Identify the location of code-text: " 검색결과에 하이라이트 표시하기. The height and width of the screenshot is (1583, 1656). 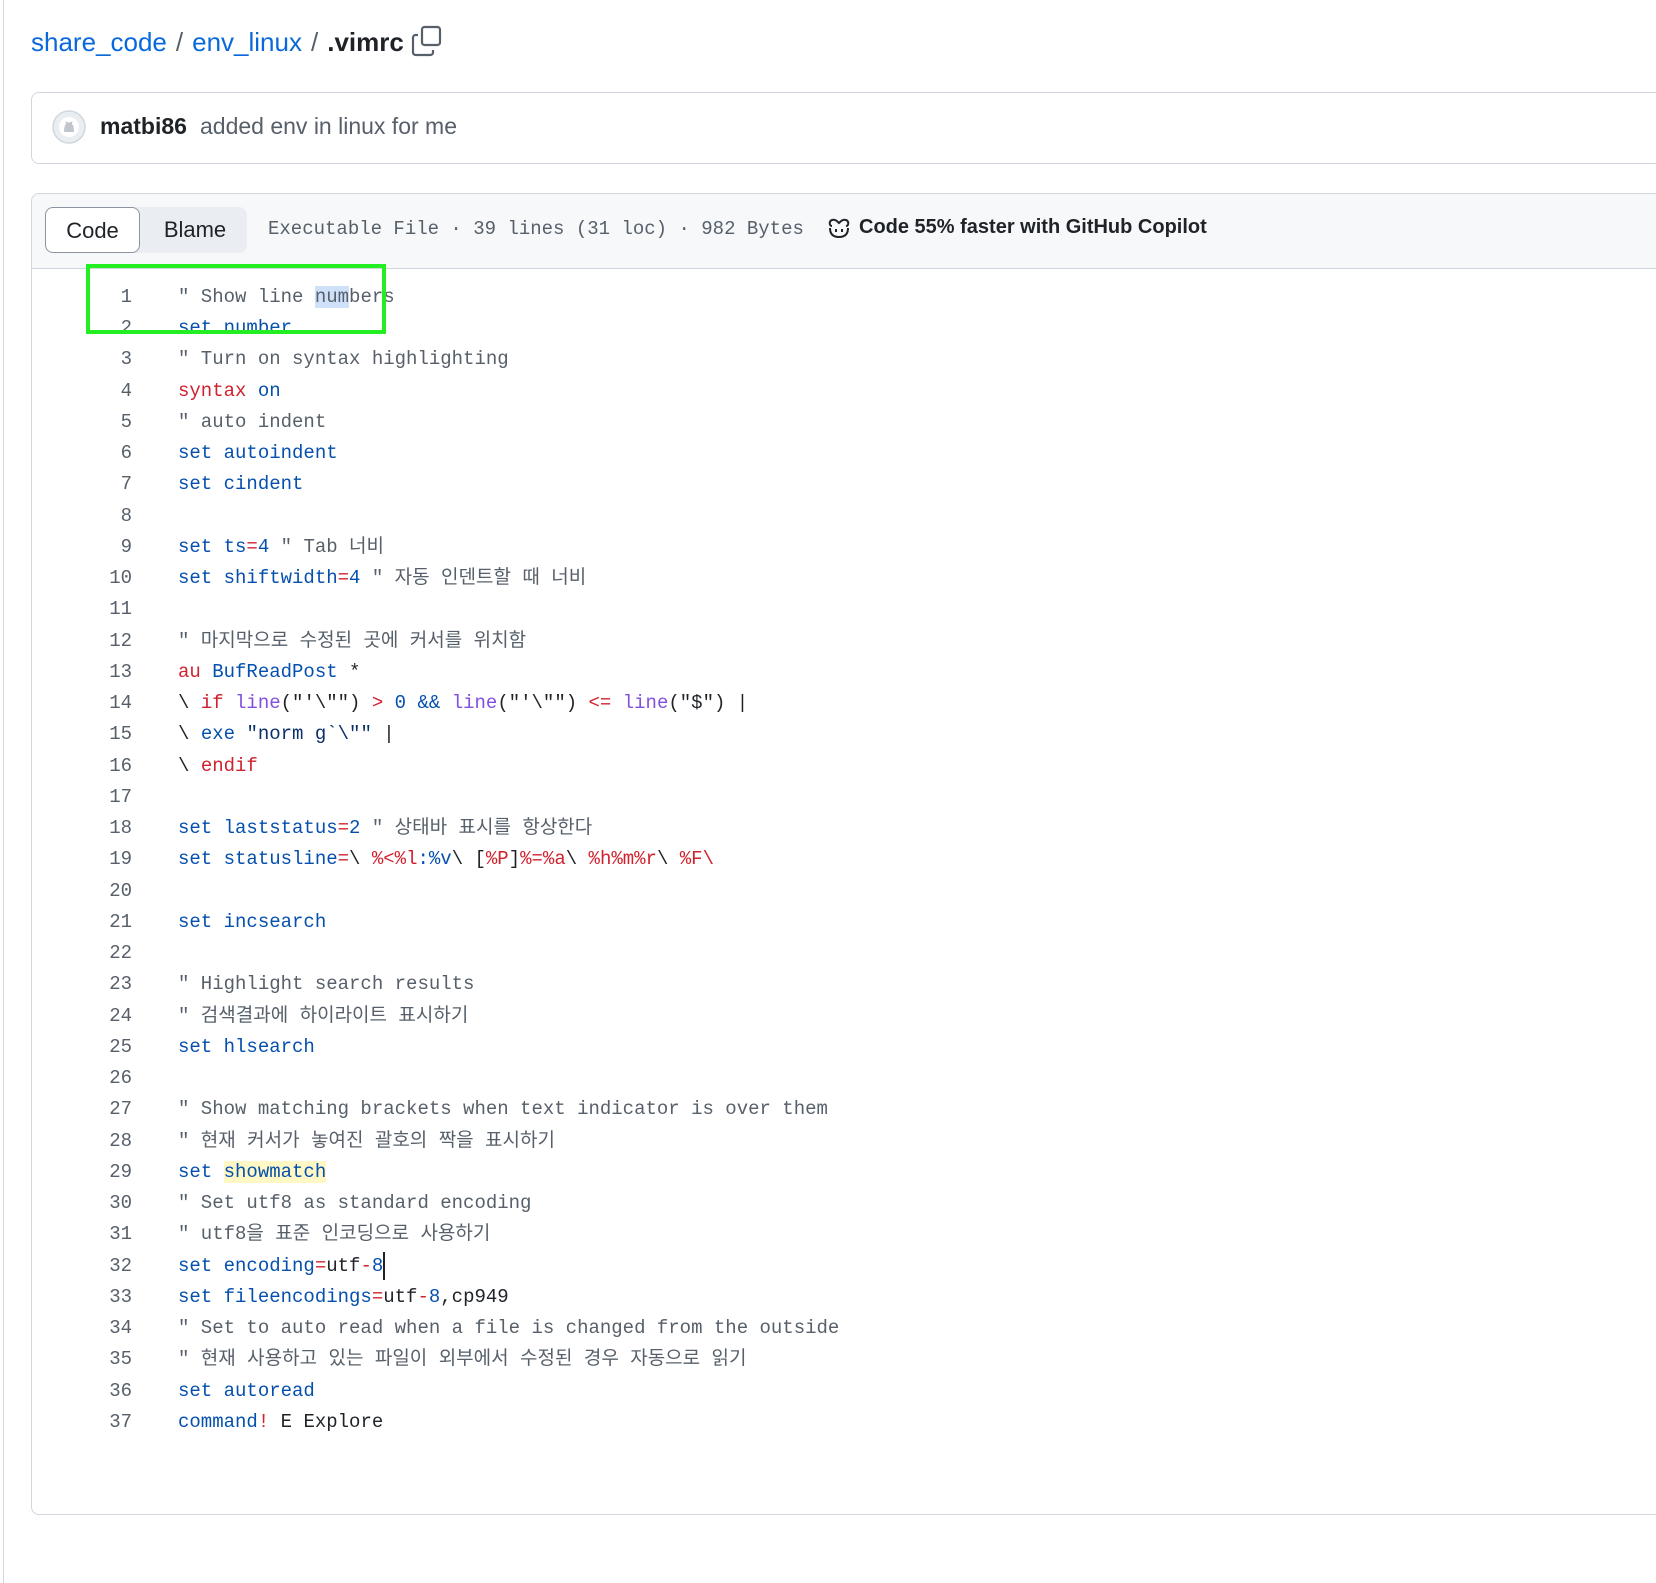
(323, 1016).